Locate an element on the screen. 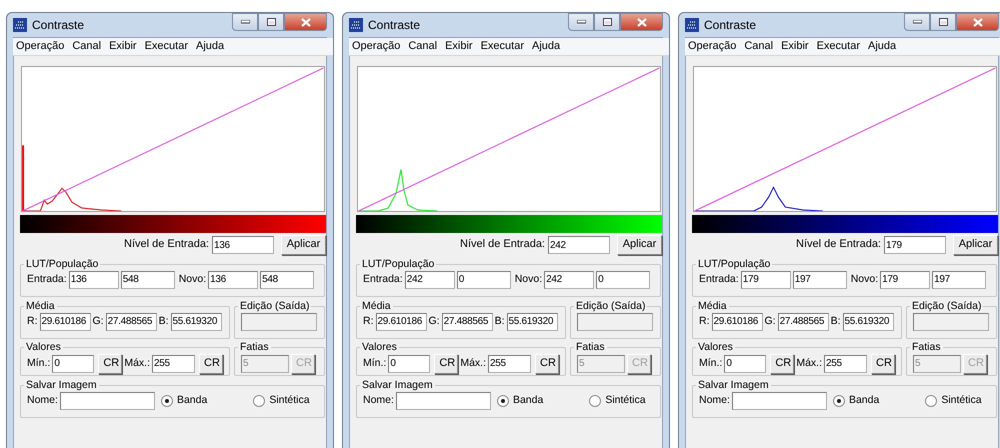  field-label: Nível de Entrada: is located at coordinates (166, 245).